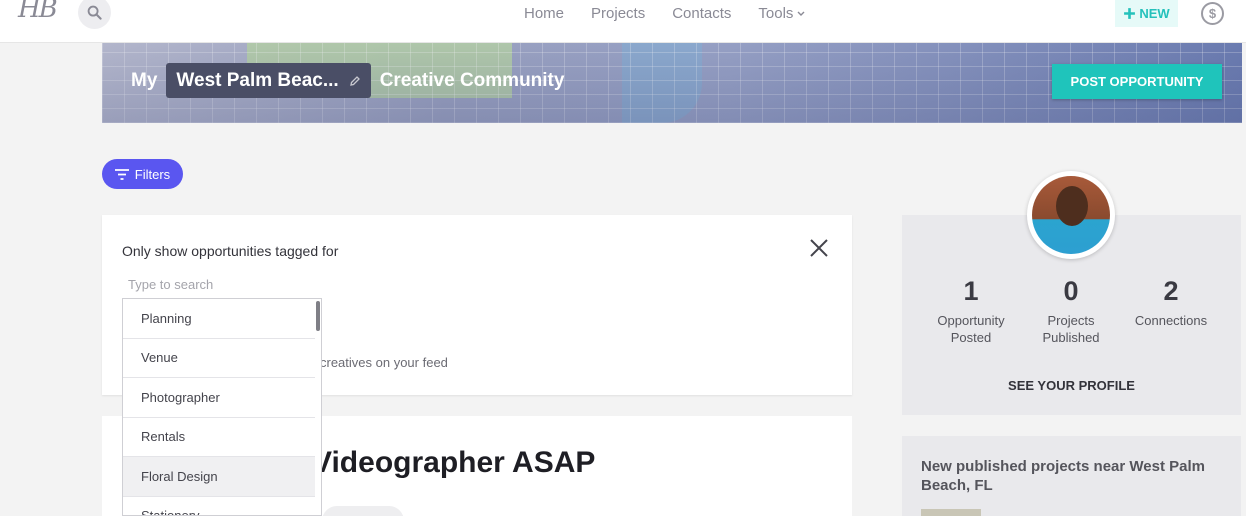 The image size is (1246, 516). What do you see at coordinates (1071, 385) in the screenshot?
I see `see-profile-link: SEE YOUR PROFILE` at bounding box center [1071, 385].